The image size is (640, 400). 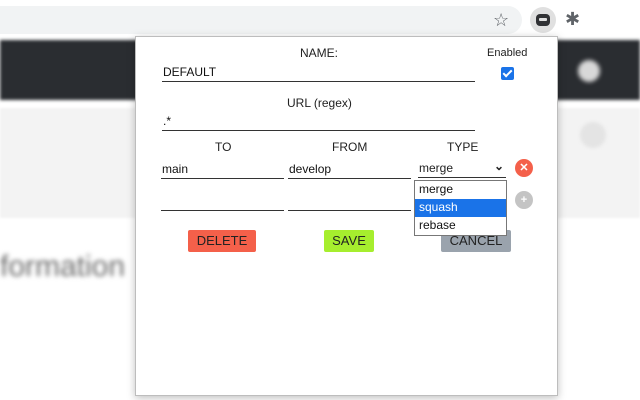 I want to click on to-column-label: TO, so click(x=223, y=147).